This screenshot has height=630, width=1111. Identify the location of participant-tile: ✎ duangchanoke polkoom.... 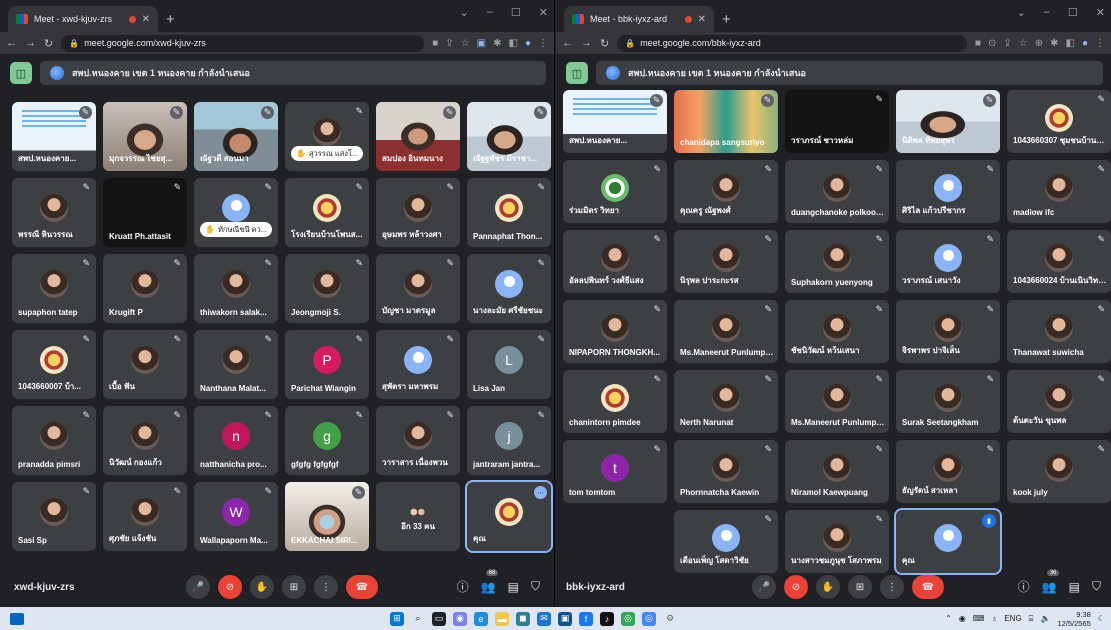
(837, 191).